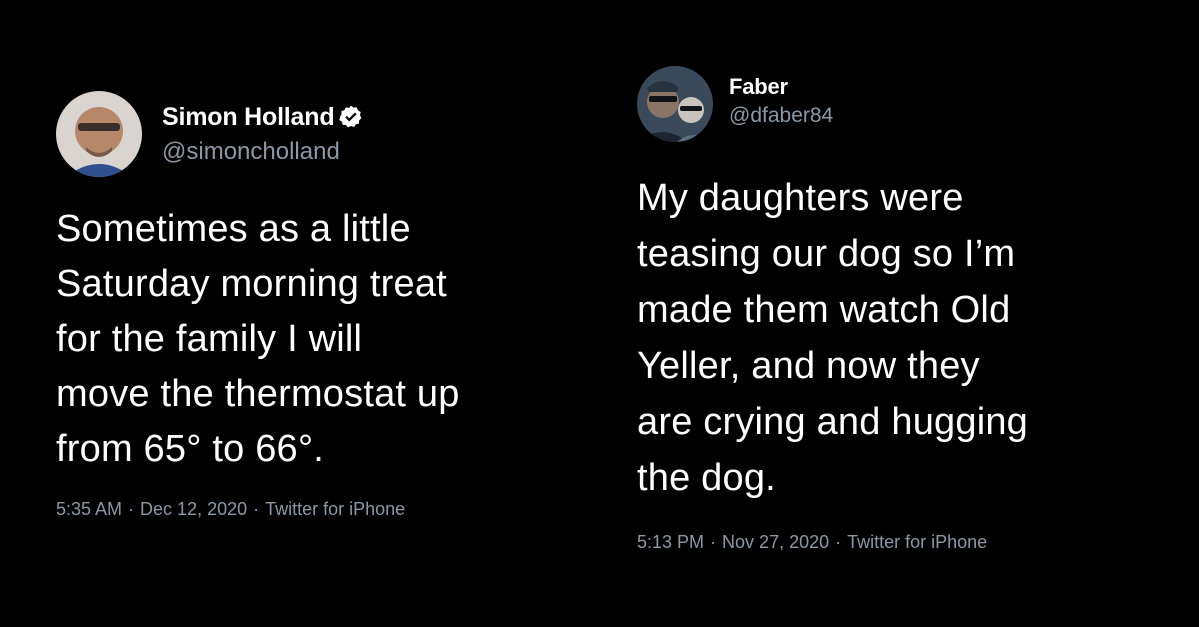 This screenshot has width=1199, height=627. Describe the element at coordinates (670, 542) in the screenshot. I see `tweet-time: 5:13 PM` at that location.